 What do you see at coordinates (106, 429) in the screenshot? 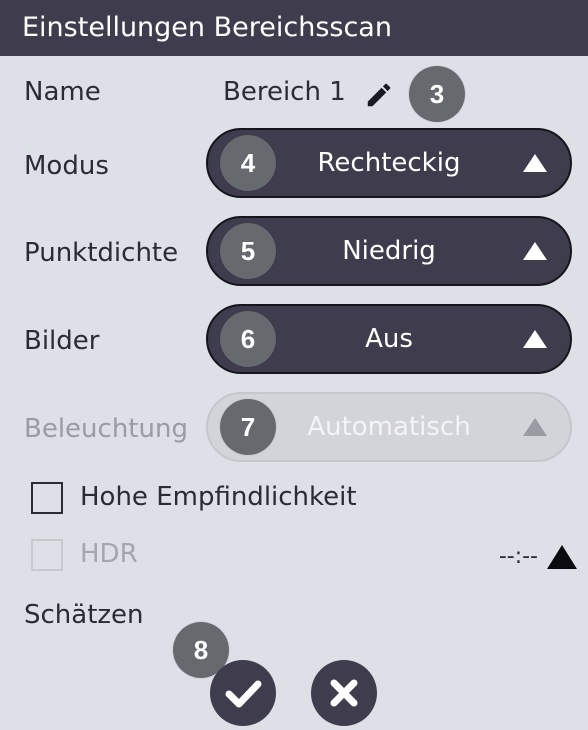
I see `lighting-label: Beleuchtung` at bounding box center [106, 429].